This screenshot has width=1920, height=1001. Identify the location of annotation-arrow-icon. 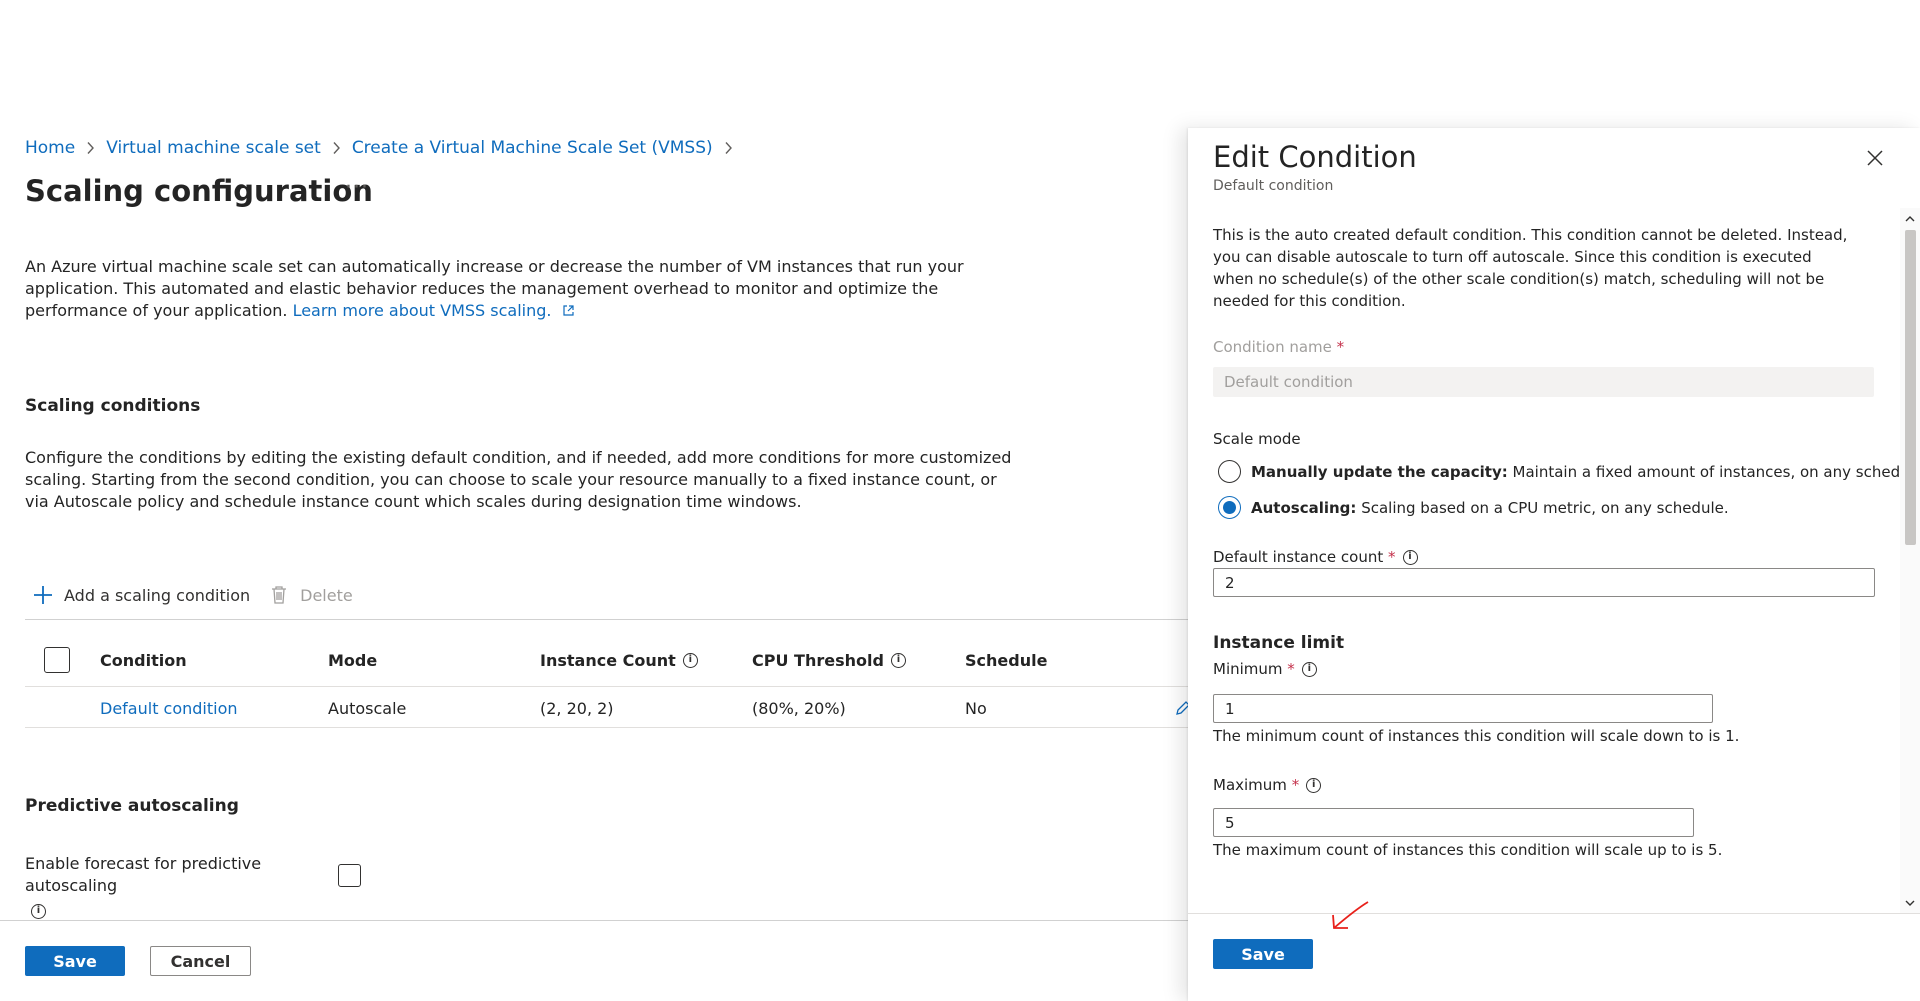
(1350, 915).